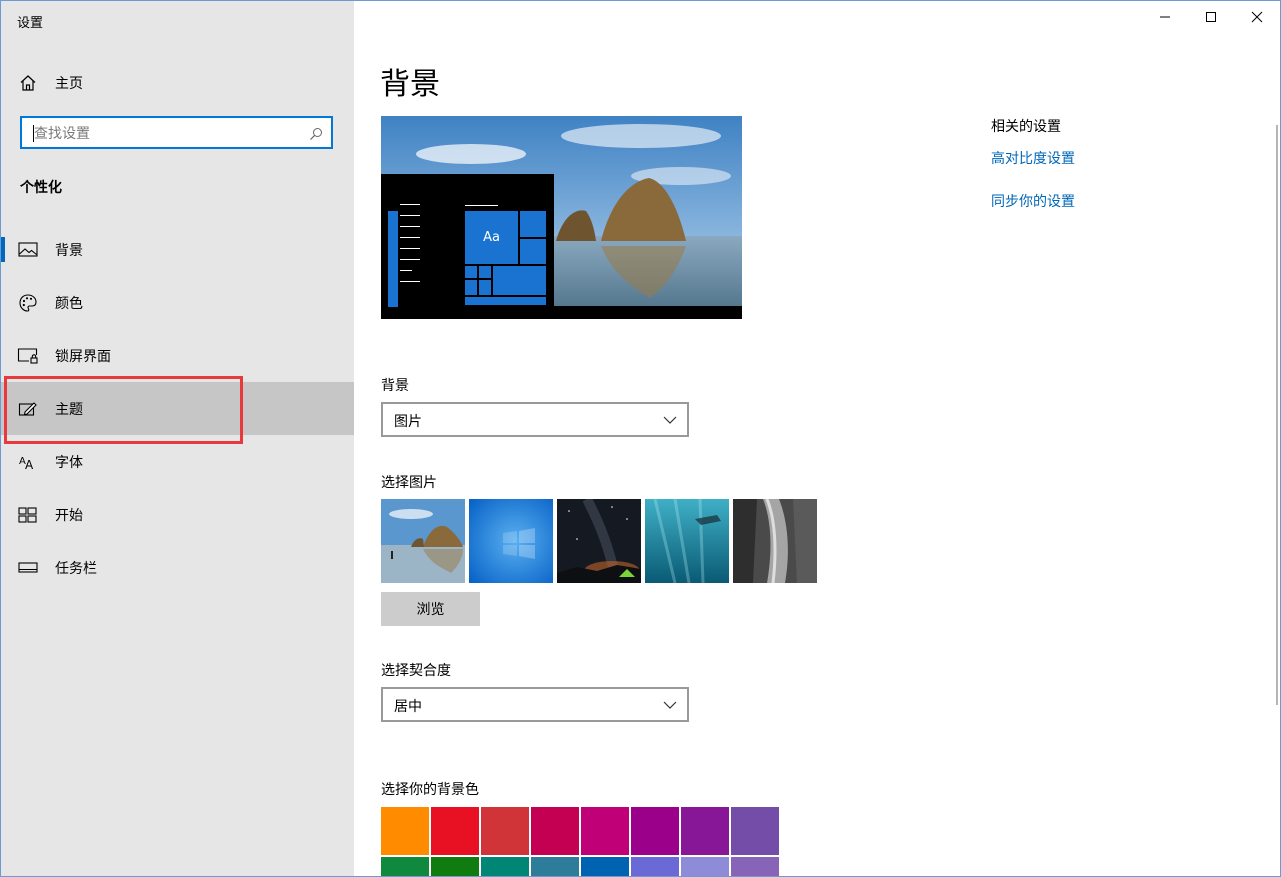 This screenshot has width=1281, height=877. What do you see at coordinates (69, 462) in the screenshot?
I see `sidebar-item-label: 字体` at bounding box center [69, 462].